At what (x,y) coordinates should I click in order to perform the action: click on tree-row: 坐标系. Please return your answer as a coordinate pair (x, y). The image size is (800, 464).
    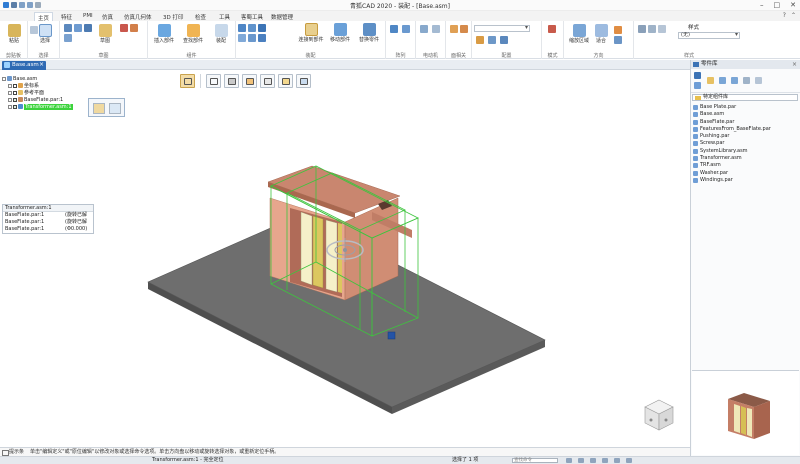
    Looking at the image, I should click on (67, 86).